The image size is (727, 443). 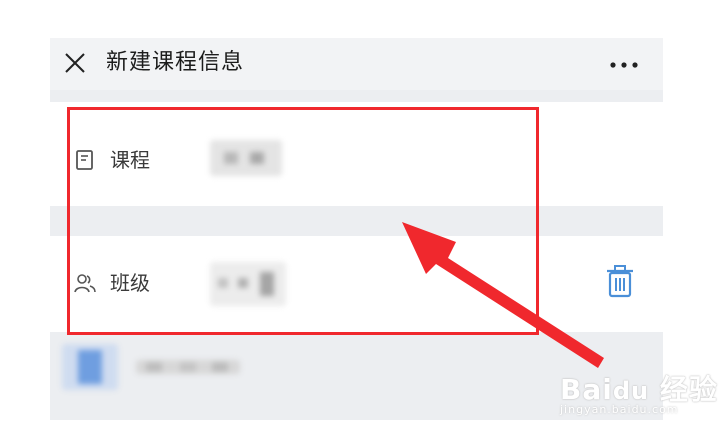 I want to click on caption-text, so click(x=363, y=433).